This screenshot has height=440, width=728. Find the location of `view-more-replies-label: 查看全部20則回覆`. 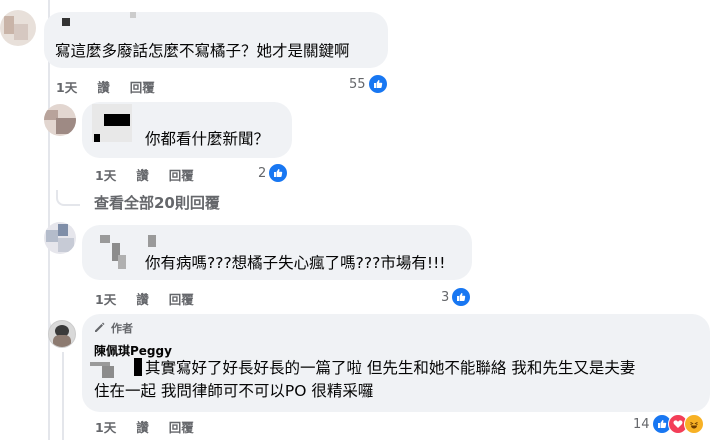

view-more-replies-label: 查看全部20則回覆 is located at coordinates (157, 203).